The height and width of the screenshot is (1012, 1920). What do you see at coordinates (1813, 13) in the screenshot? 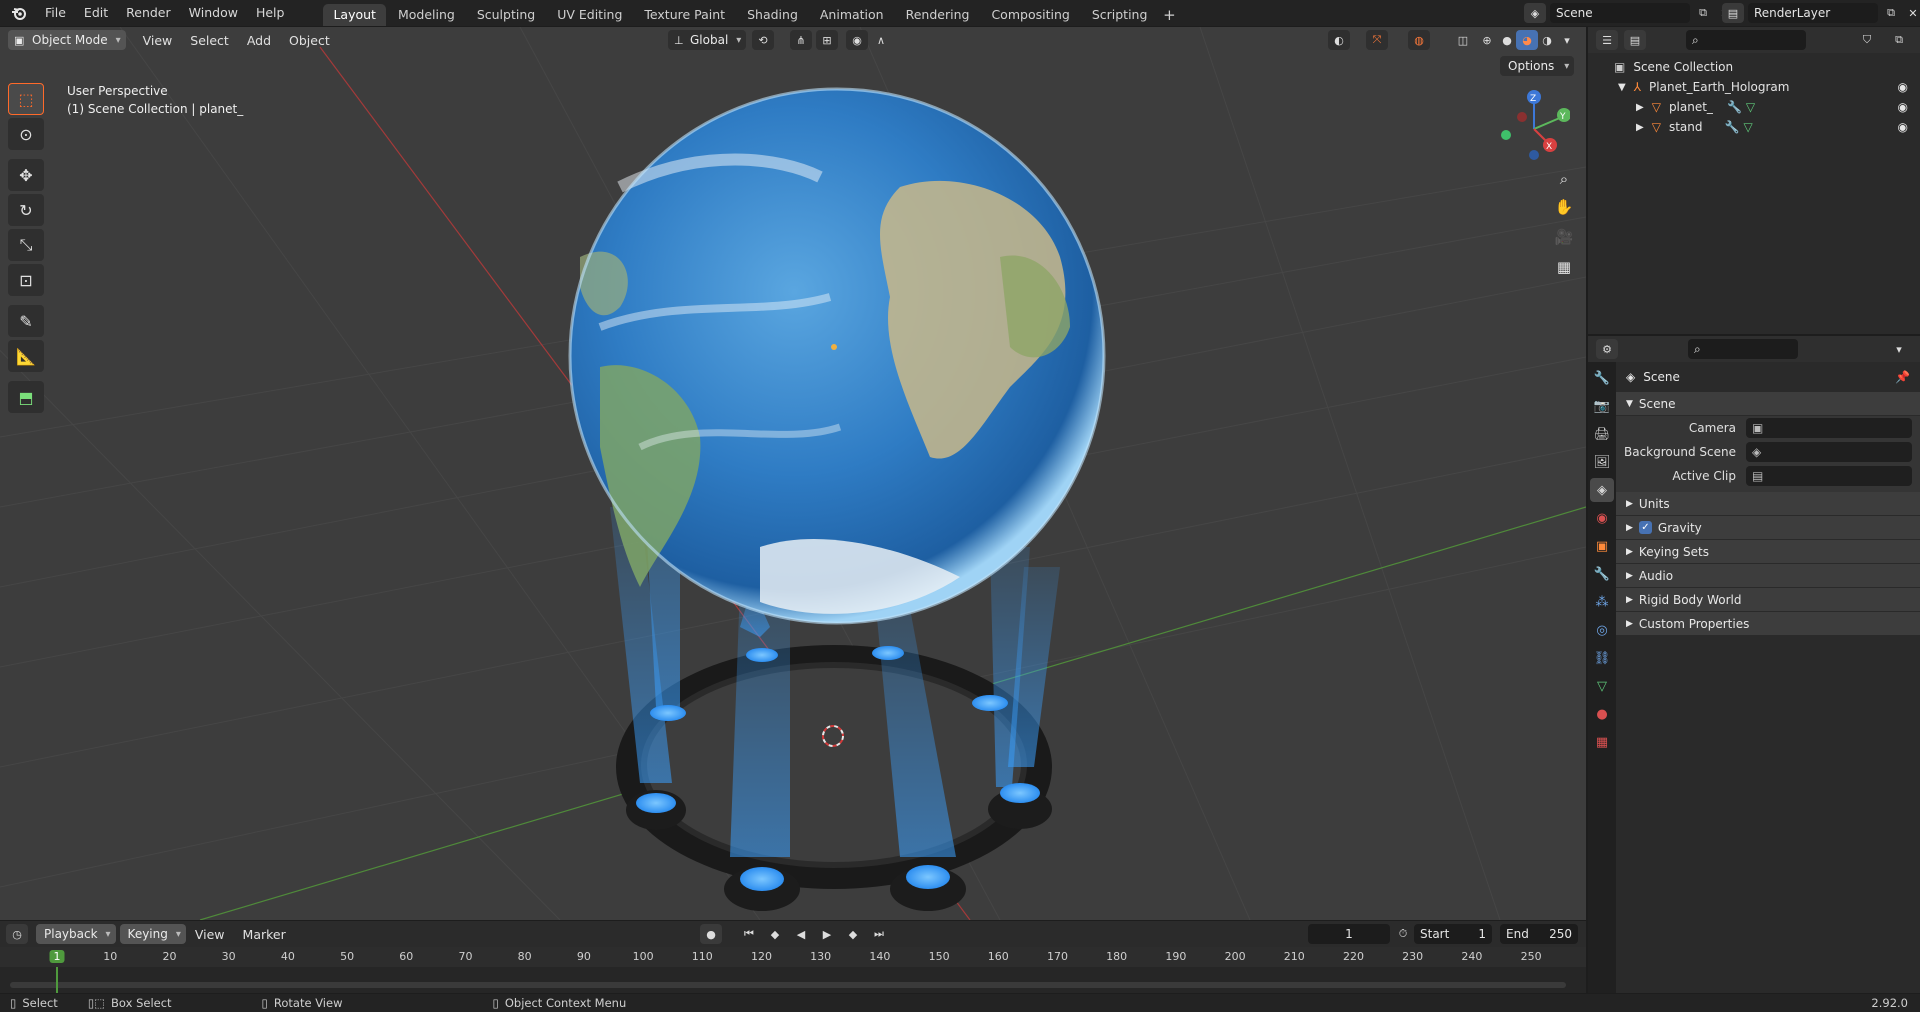
I see `render-layer-field: RenderLayer` at bounding box center [1813, 13].